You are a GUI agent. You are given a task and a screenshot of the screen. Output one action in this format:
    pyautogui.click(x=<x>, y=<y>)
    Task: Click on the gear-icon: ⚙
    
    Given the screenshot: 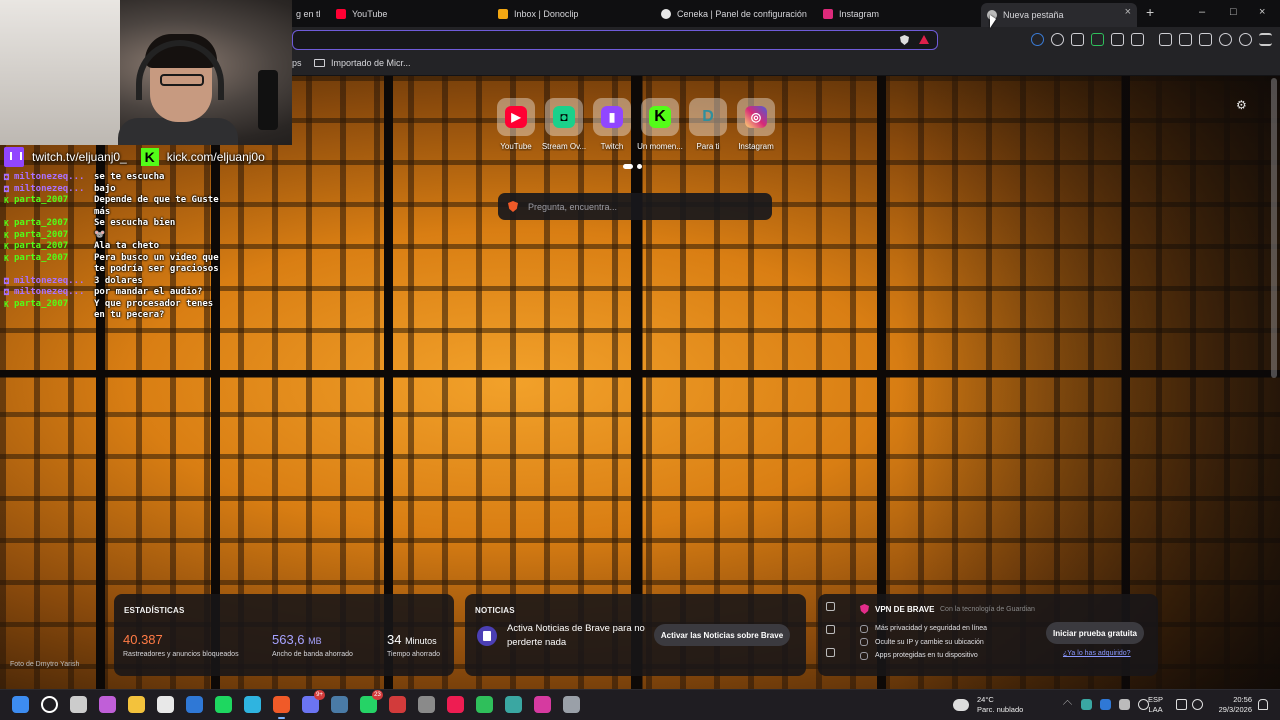 What is the action you would take?
    pyautogui.click(x=1241, y=105)
    